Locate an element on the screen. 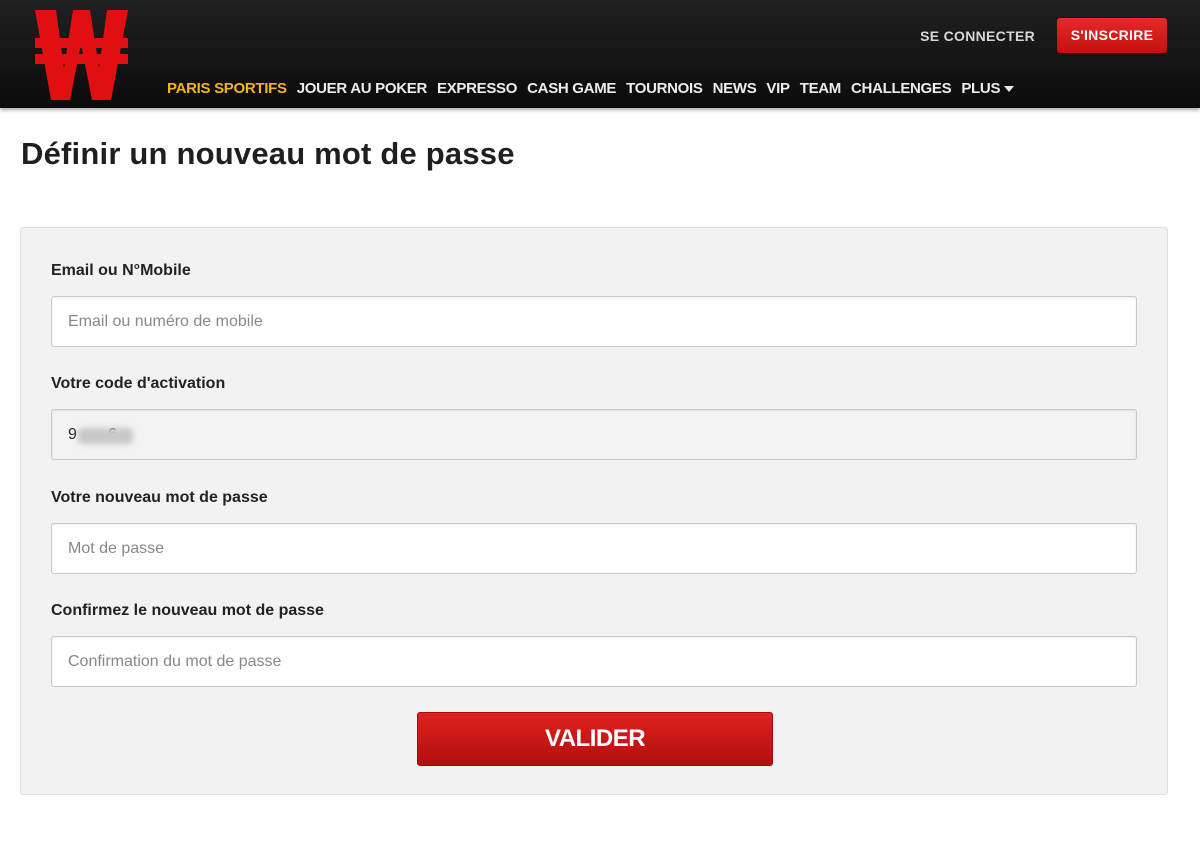 This screenshot has width=1200, height=842. nav-item-vip: VIP is located at coordinates (778, 88).